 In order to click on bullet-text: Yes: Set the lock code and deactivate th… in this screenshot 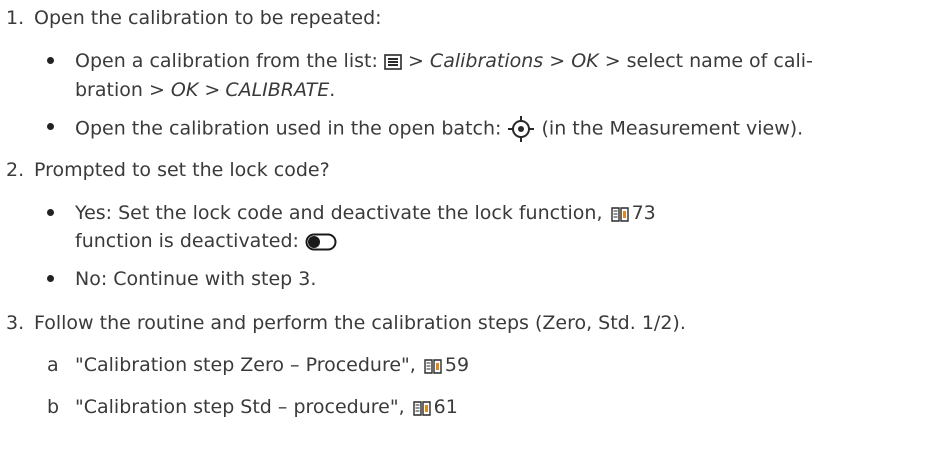, I will do `click(339, 213)`.